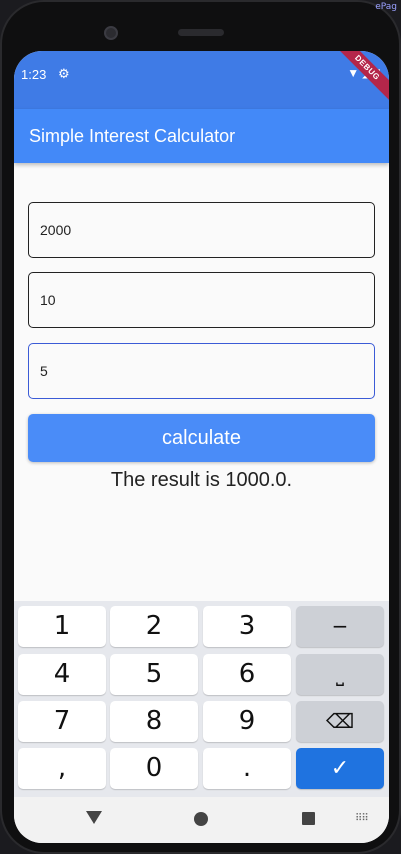  What do you see at coordinates (340, 768) in the screenshot?
I see `checkmark-icon: ✓` at bounding box center [340, 768].